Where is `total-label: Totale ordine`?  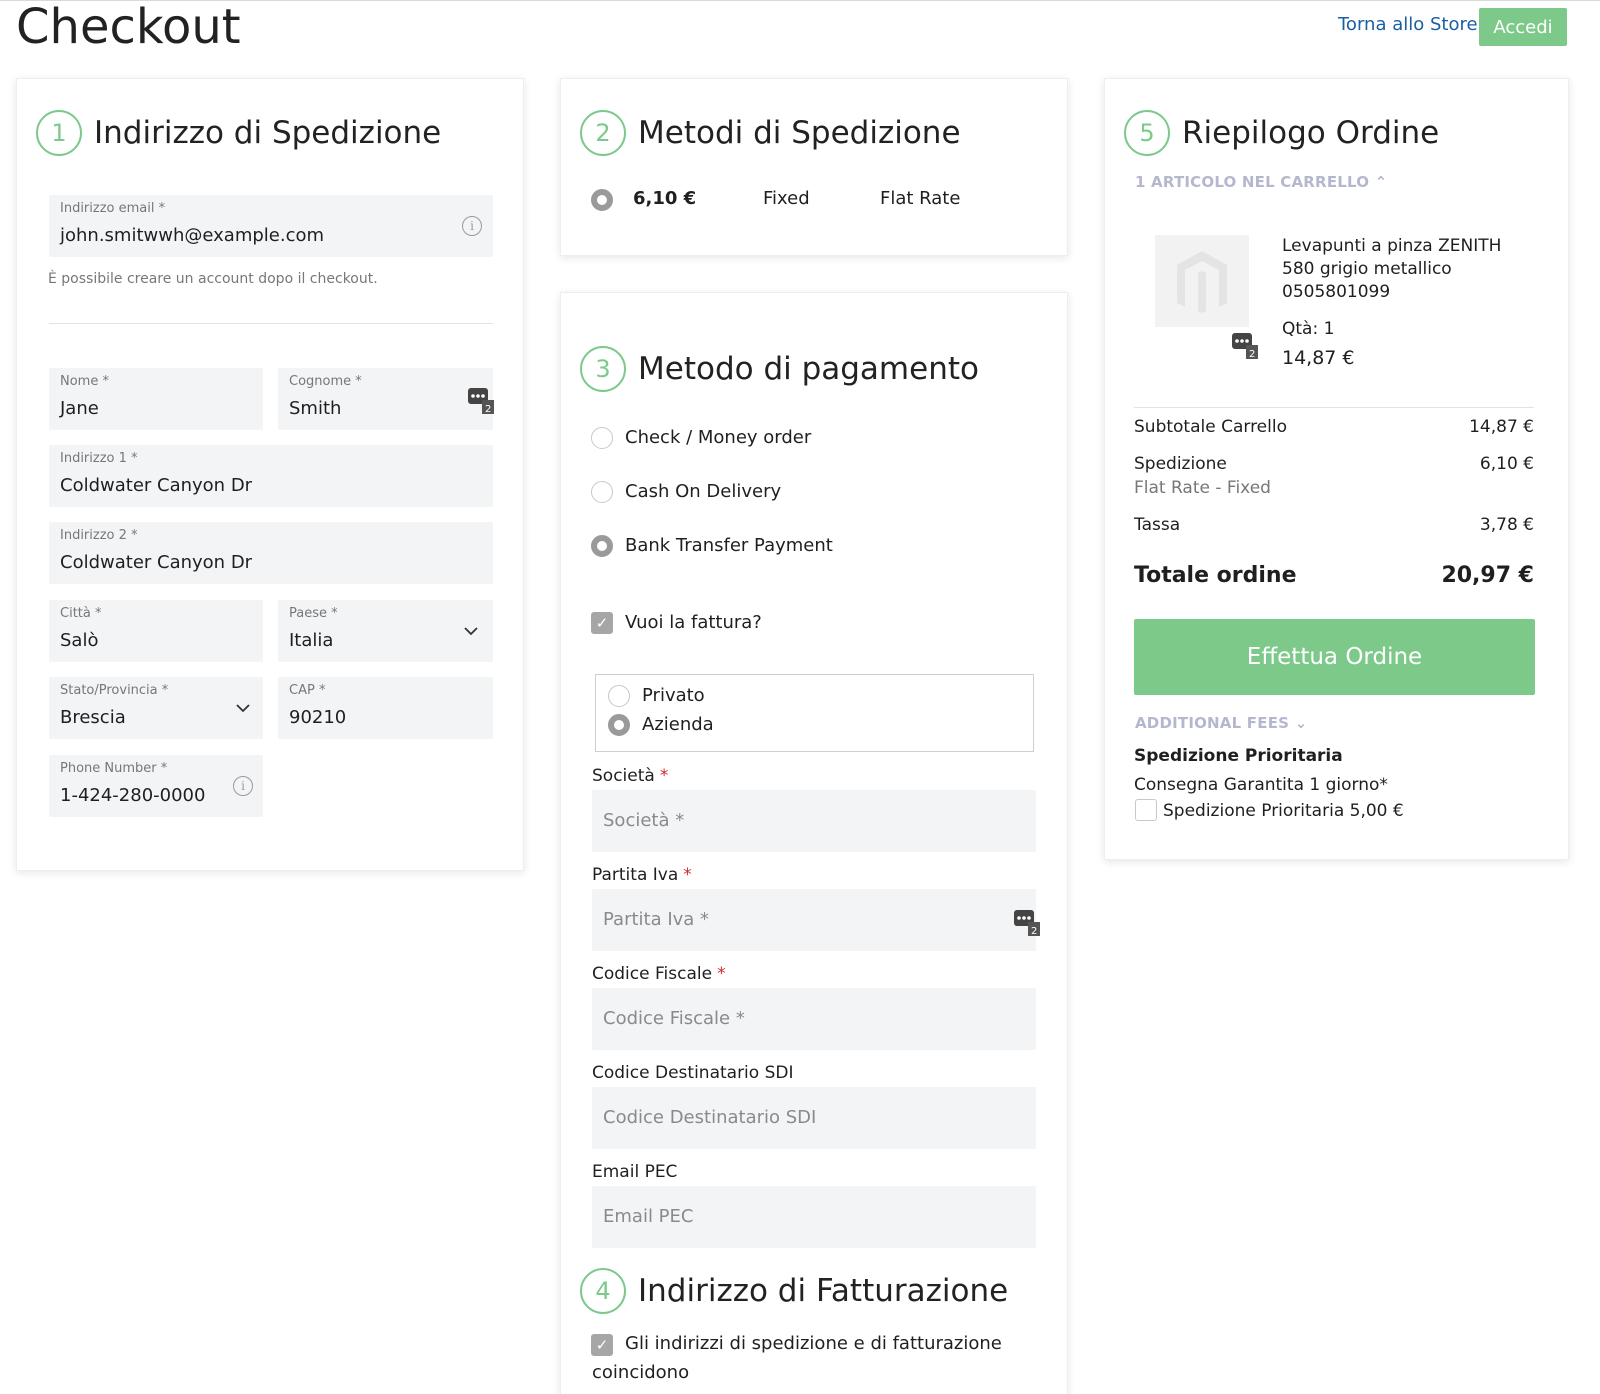 total-label: Totale ordine is located at coordinates (1215, 575).